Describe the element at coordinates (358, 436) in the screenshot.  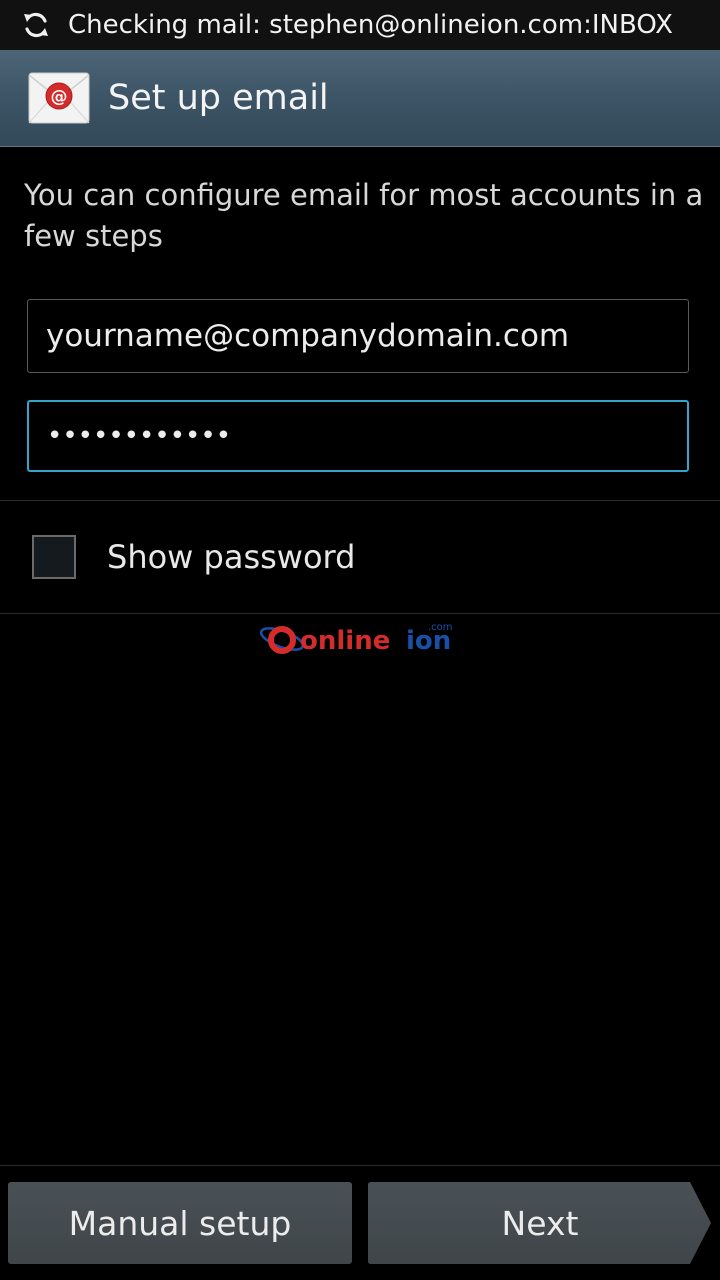
I see `password-field: ••••••••••••` at that location.